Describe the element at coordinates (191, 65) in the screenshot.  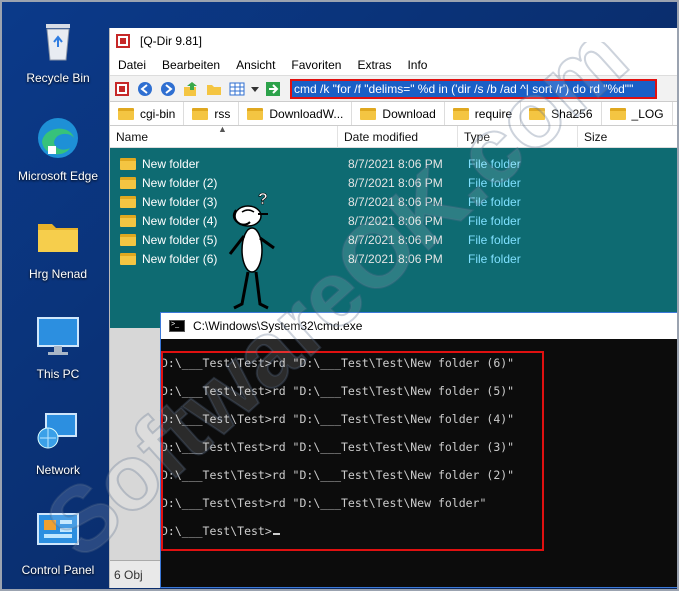
I see `menu-bearbeiten: Bearbeiten` at that location.